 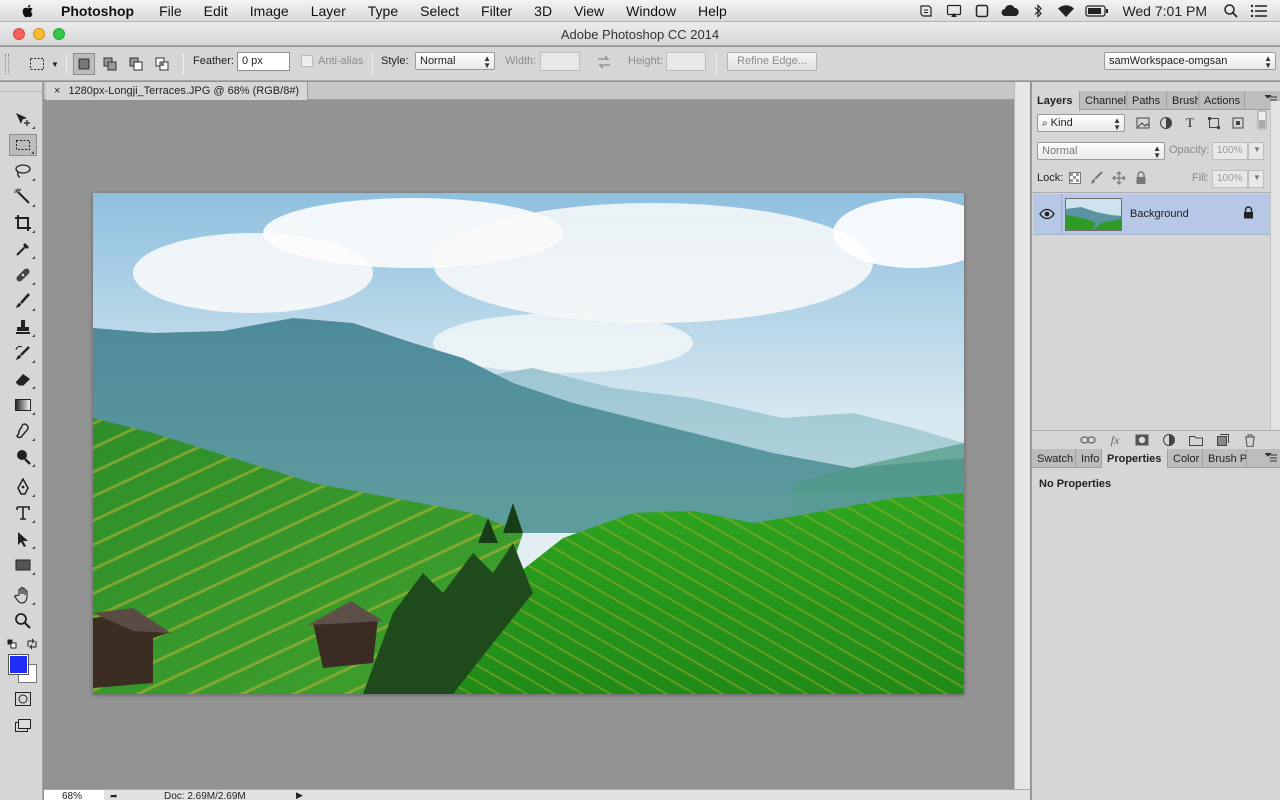 I want to click on width-input, so click(x=560, y=61).